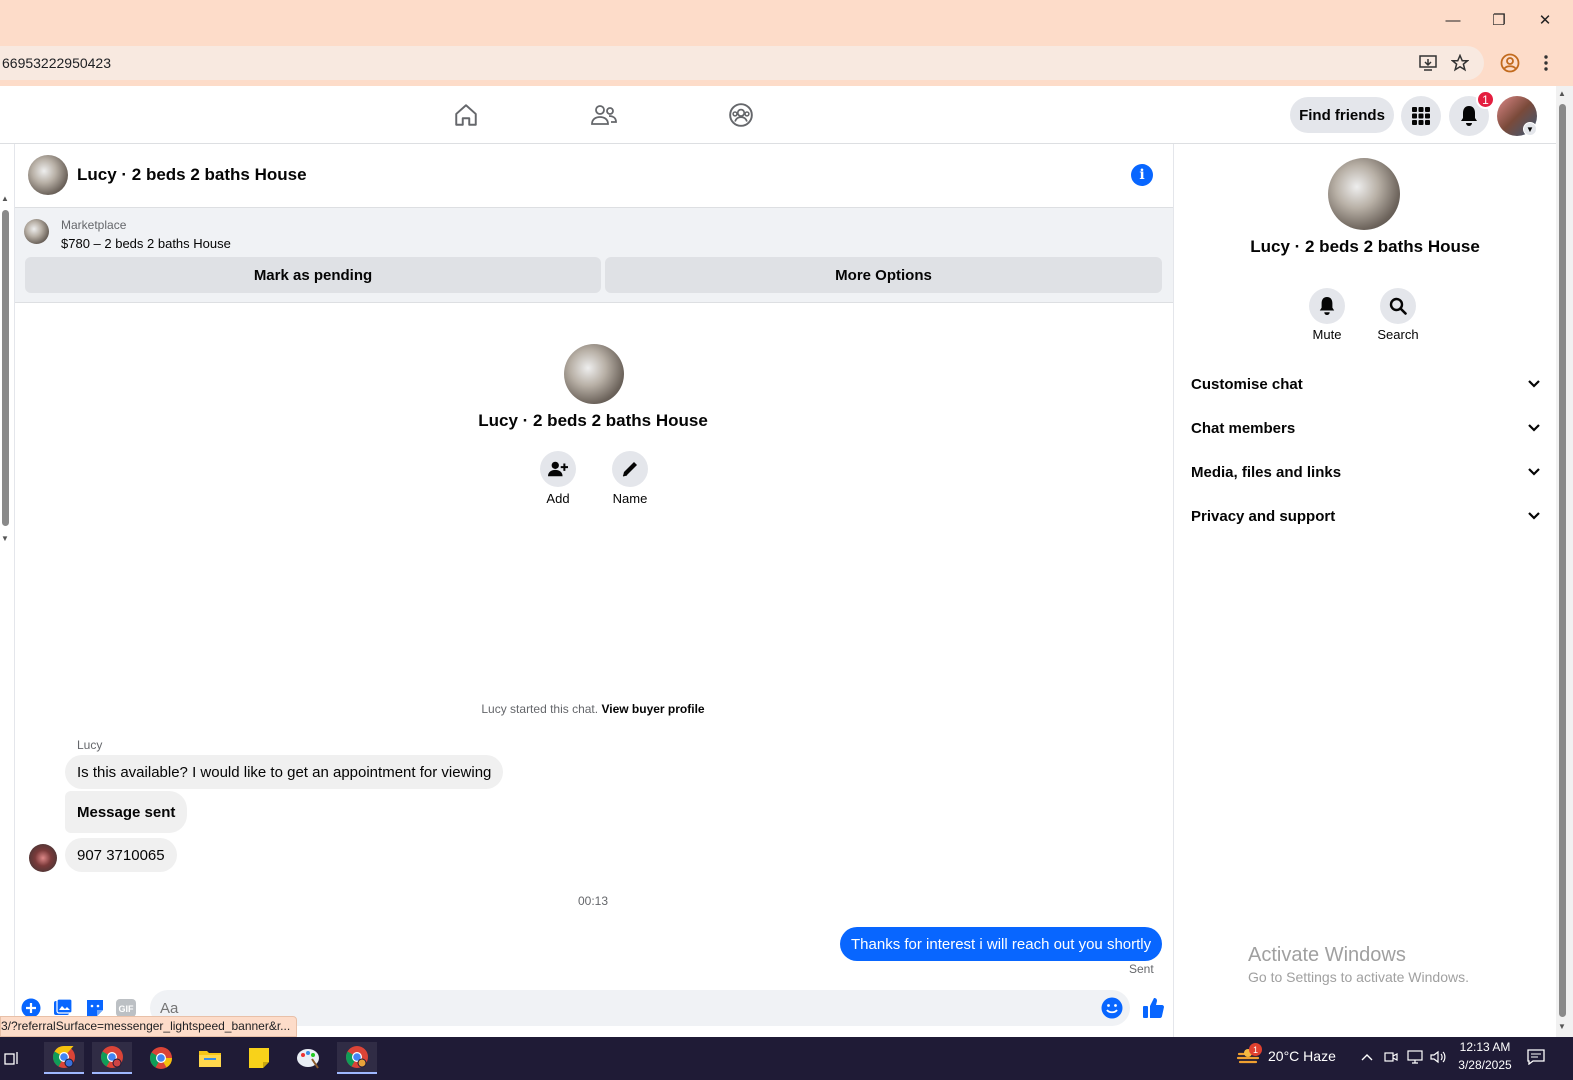 This screenshot has width=1573, height=1080. Describe the element at coordinates (466, 115) in the screenshot. I see `home-icon` at that location.